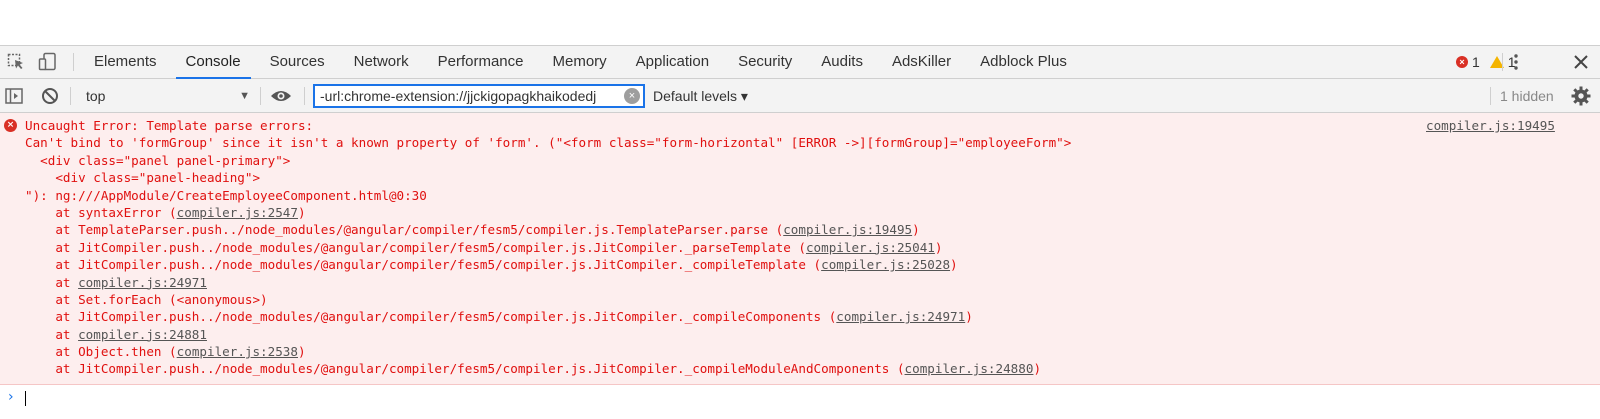  What do you see at coordinates (281, 96) in the screenshot?
I see `live-expression-icon` at bounding box center [281, 96].